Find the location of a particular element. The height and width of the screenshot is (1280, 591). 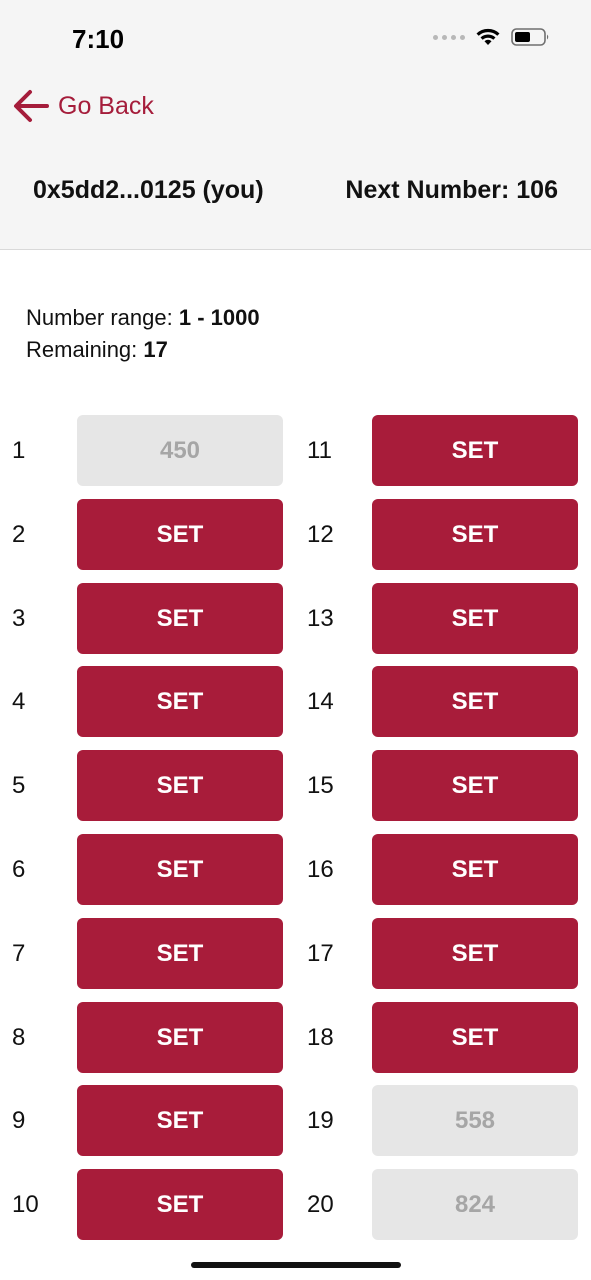

slot-row: 19 558 is located at coordinates (443, 1120).